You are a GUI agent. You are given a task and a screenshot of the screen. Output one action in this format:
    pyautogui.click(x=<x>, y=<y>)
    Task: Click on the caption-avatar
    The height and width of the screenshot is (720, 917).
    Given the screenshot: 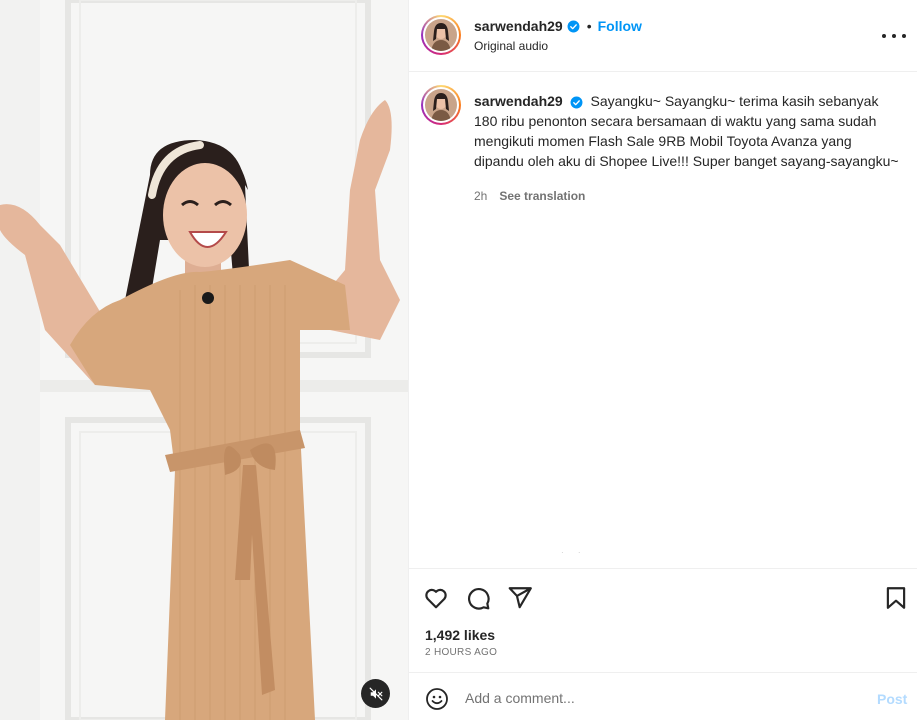 What is the action you would take?
    pyautogui.click(x=441, y=105)
    